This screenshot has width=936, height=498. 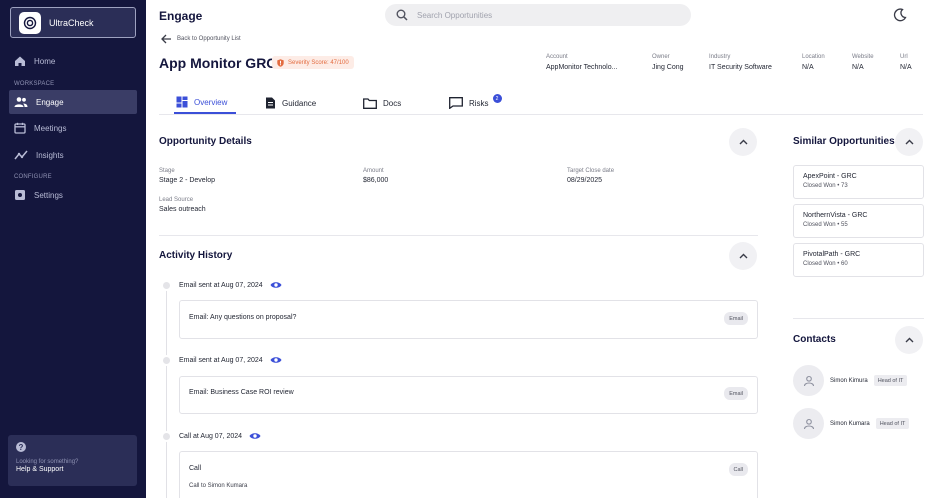 I want to click on sidebar-item-label: Insights, so click(x=50, y=155).